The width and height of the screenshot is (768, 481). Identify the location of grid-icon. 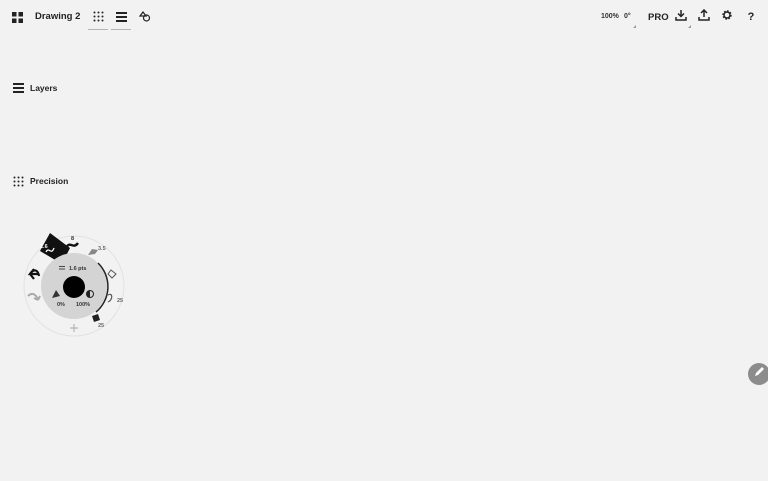
(98, 18).